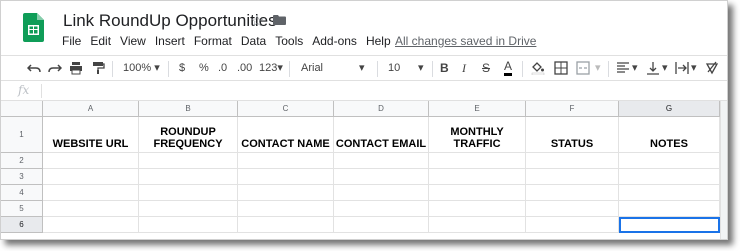 This screenshot has width=740, height=251. I want to click on header-cell-roundup-frequency: ROUNDUP FREQUENCY, so click(188, 135).